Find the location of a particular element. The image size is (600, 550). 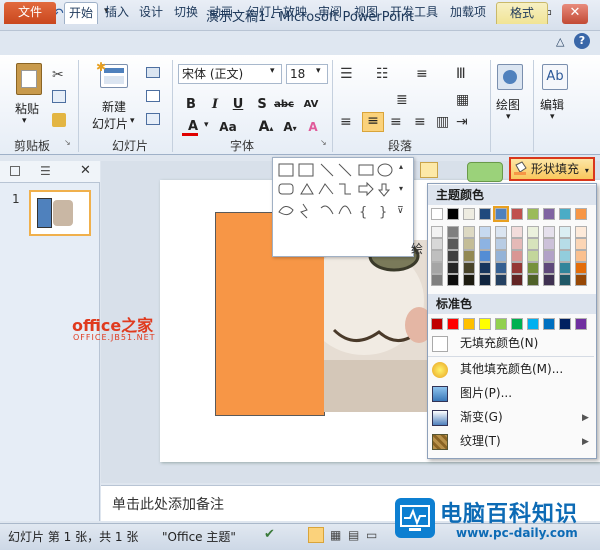

spellcheck-icon: ✔ is located at coordinates (269, 534).